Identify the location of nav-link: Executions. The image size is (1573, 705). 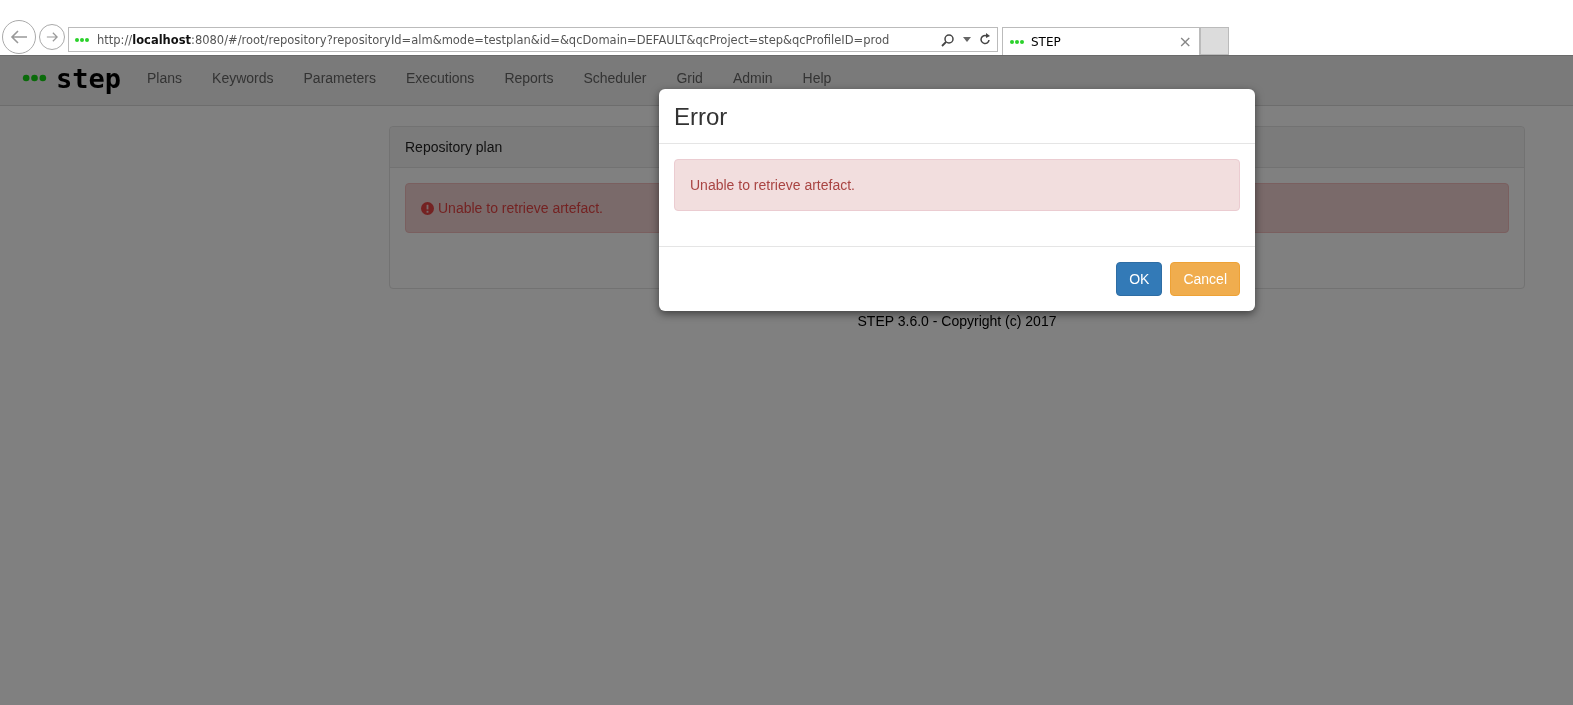
(440, 78).